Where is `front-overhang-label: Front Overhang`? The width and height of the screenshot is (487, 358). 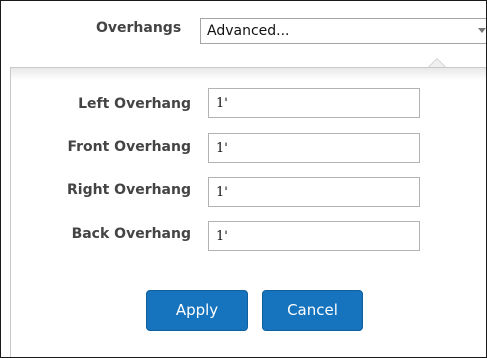 front-overhang-label: Front Overhang is located at coordinates (129, 147).